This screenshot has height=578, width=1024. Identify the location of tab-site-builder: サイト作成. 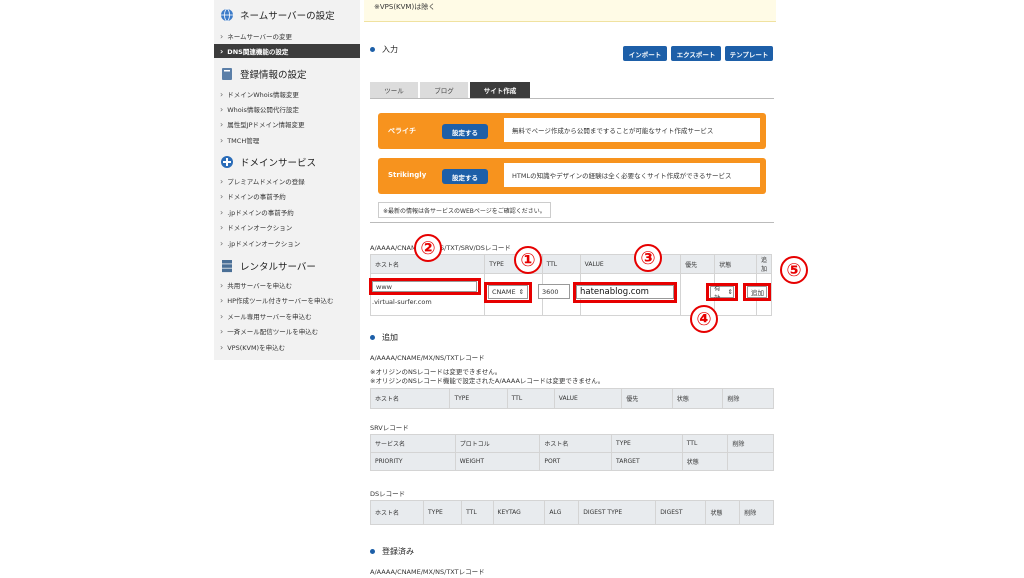
(500, 90).